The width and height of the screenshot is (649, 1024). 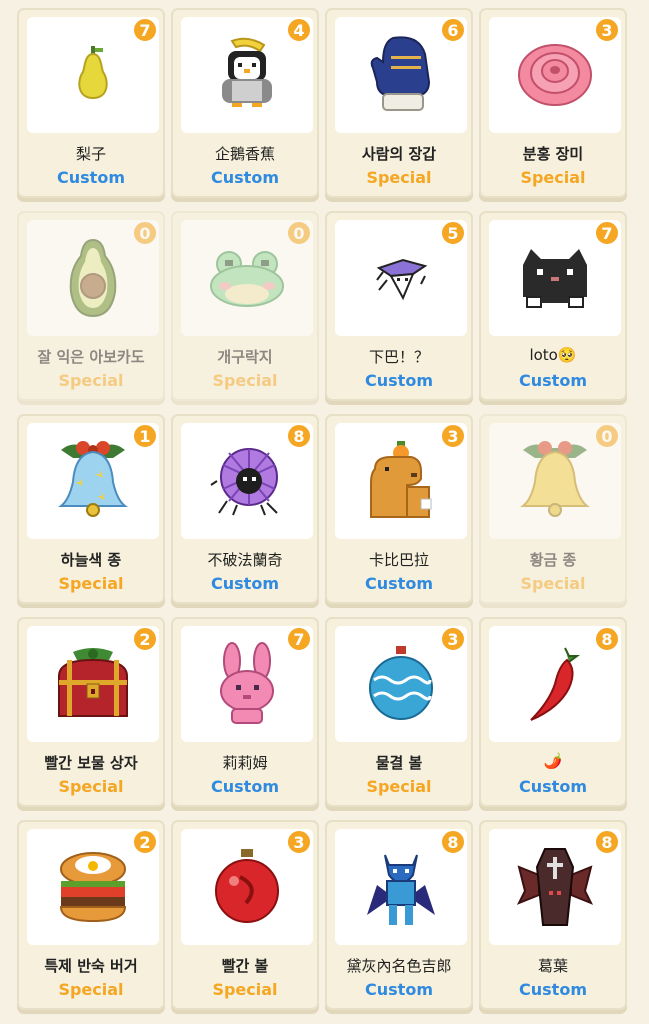 What do you see at coordinates (247, 887) in the screenshot?
I see `red-ornament-icon` at bounding box center [247, 887].